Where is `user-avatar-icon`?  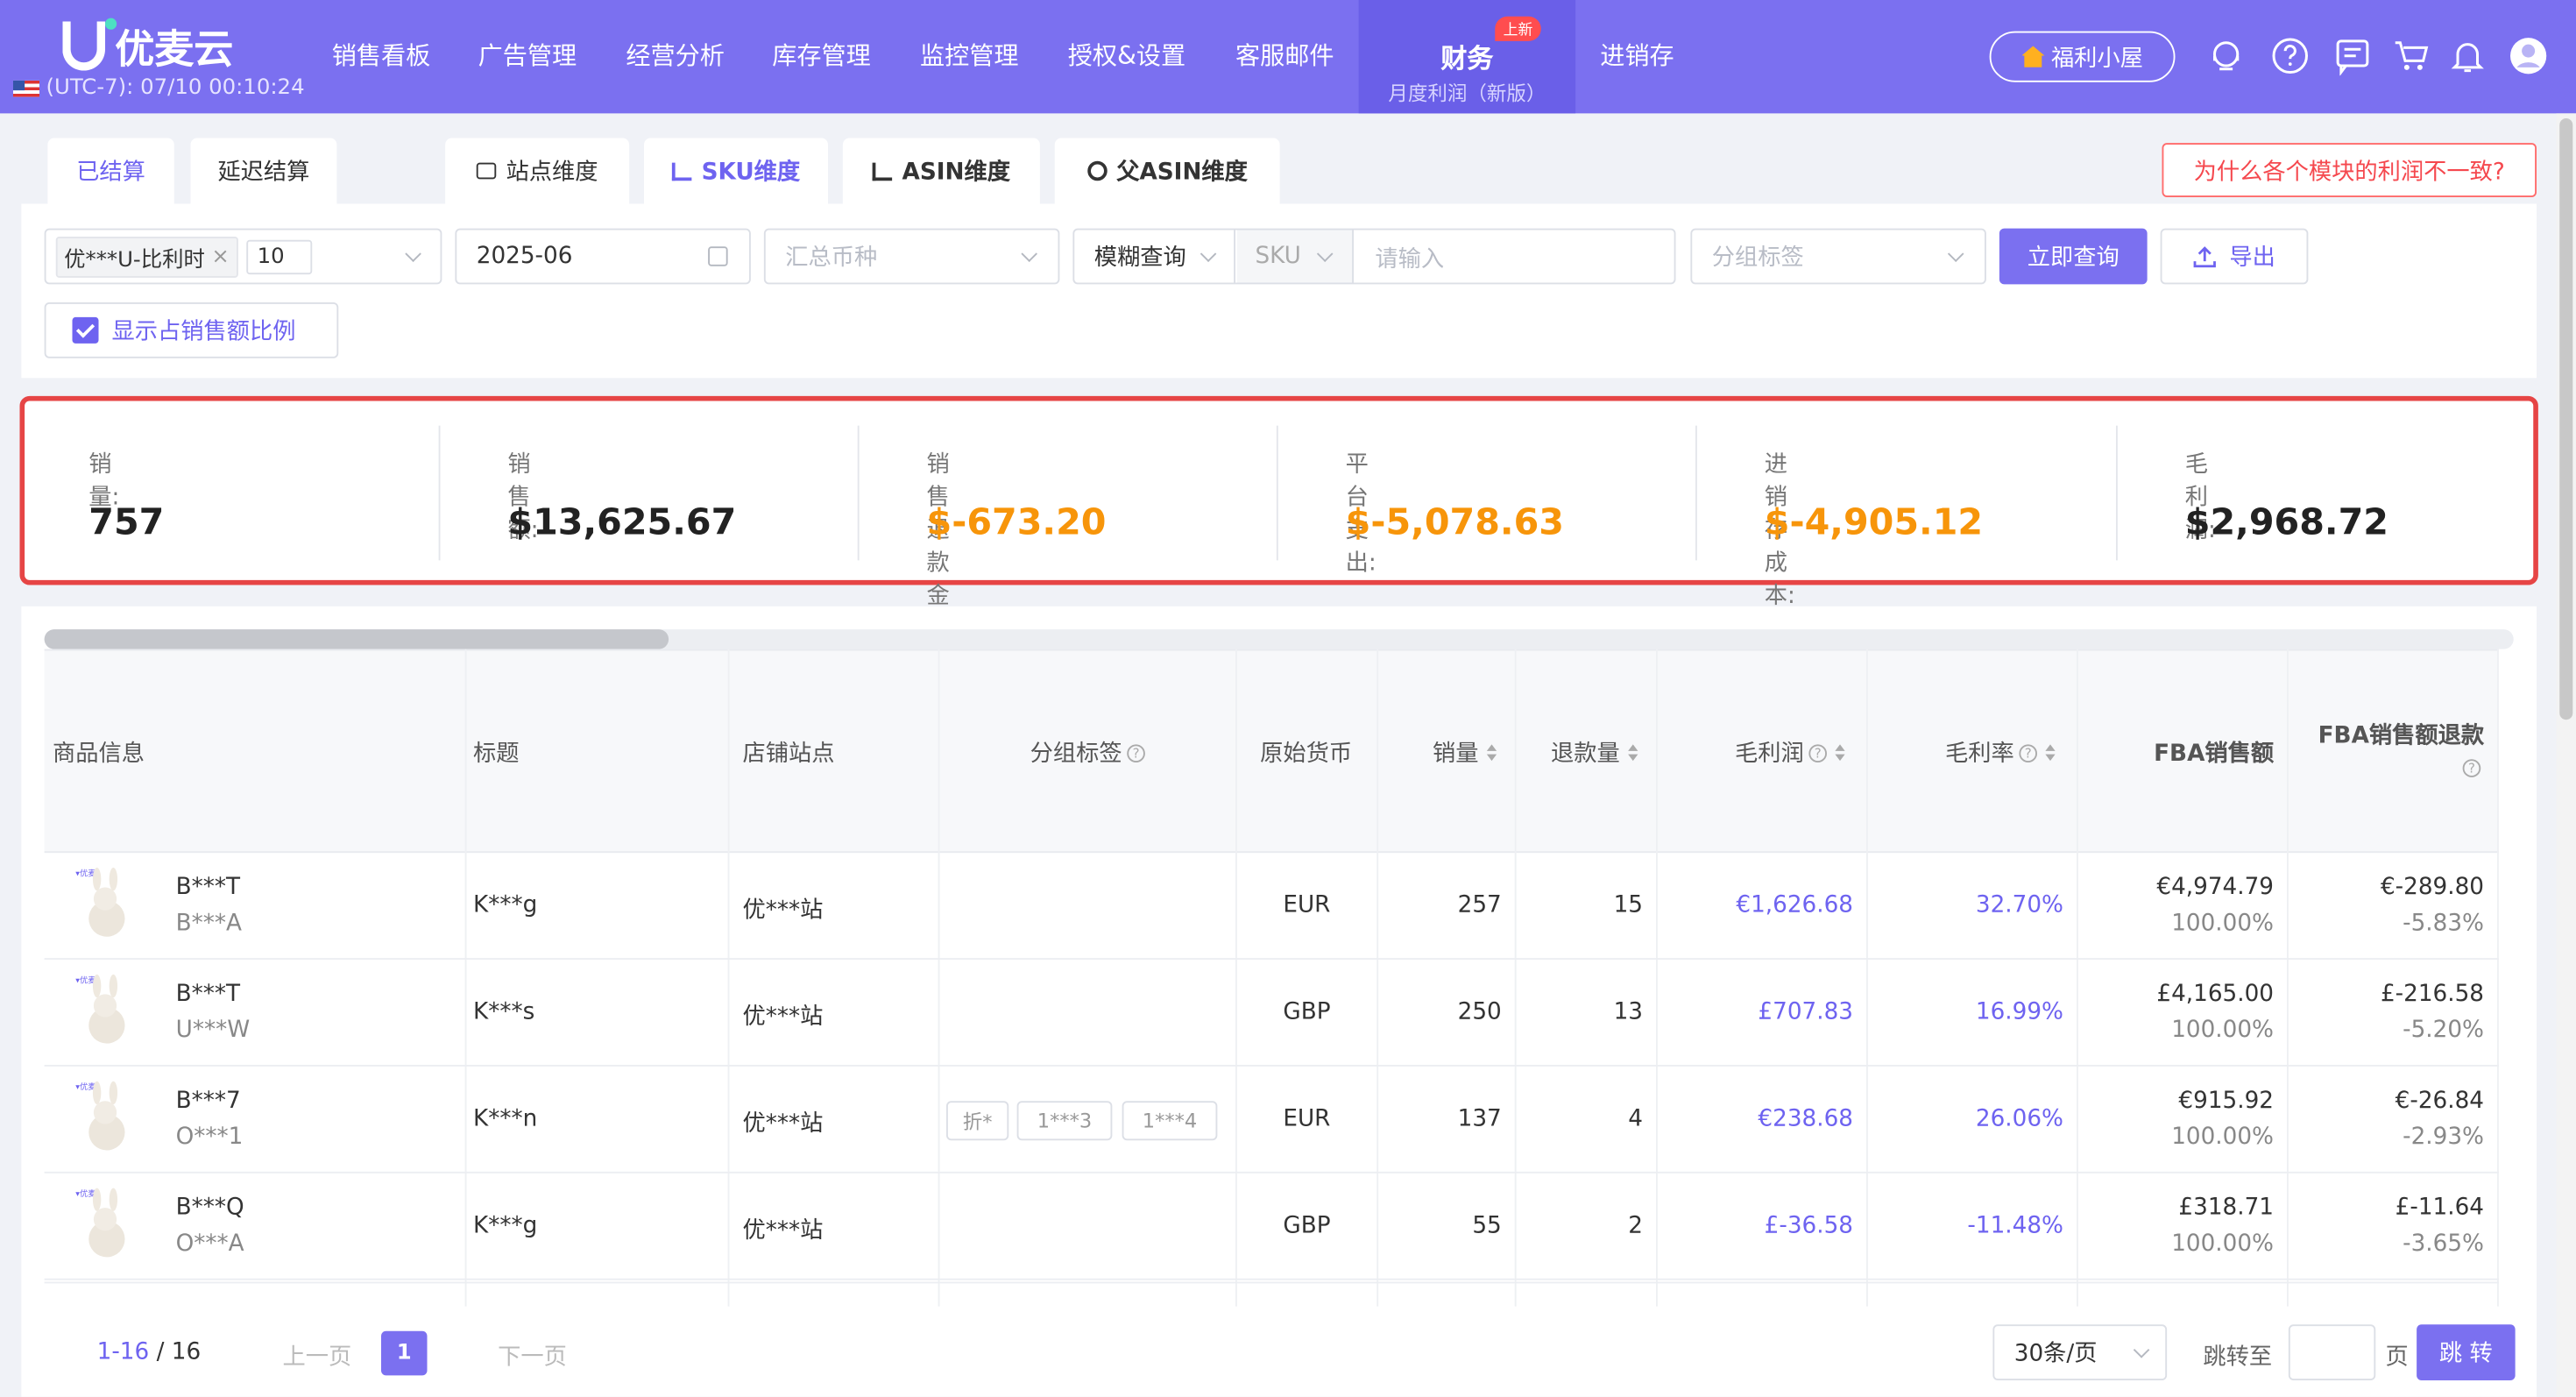
user-avatar-icon is located at coordinates (2528, 56).